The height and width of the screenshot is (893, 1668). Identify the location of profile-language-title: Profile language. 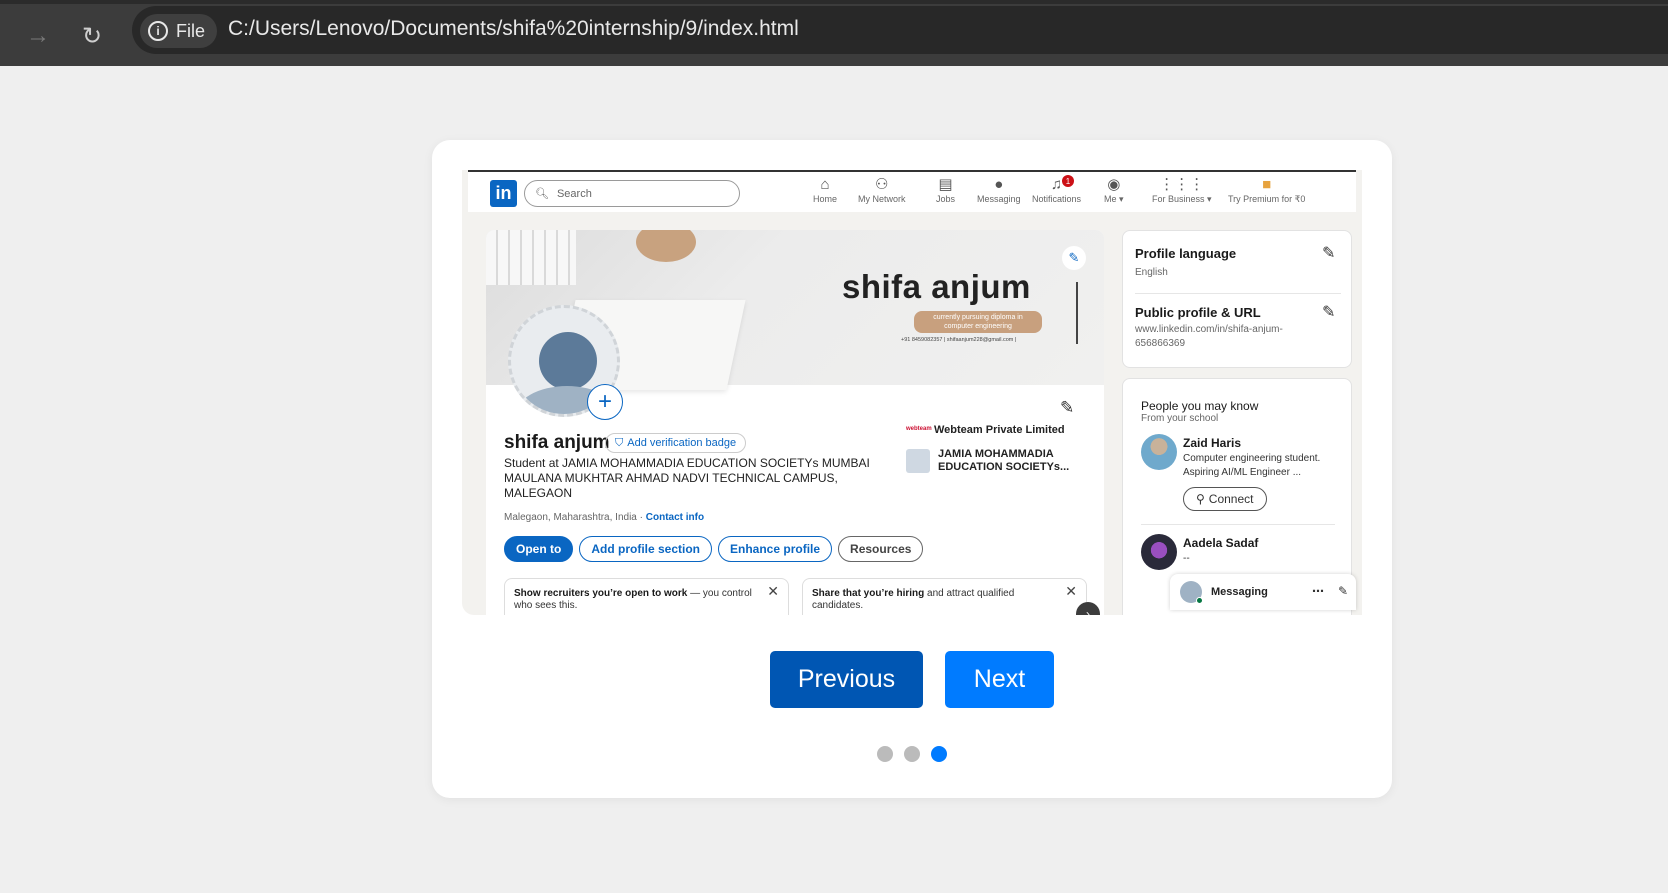
(1186, 253).